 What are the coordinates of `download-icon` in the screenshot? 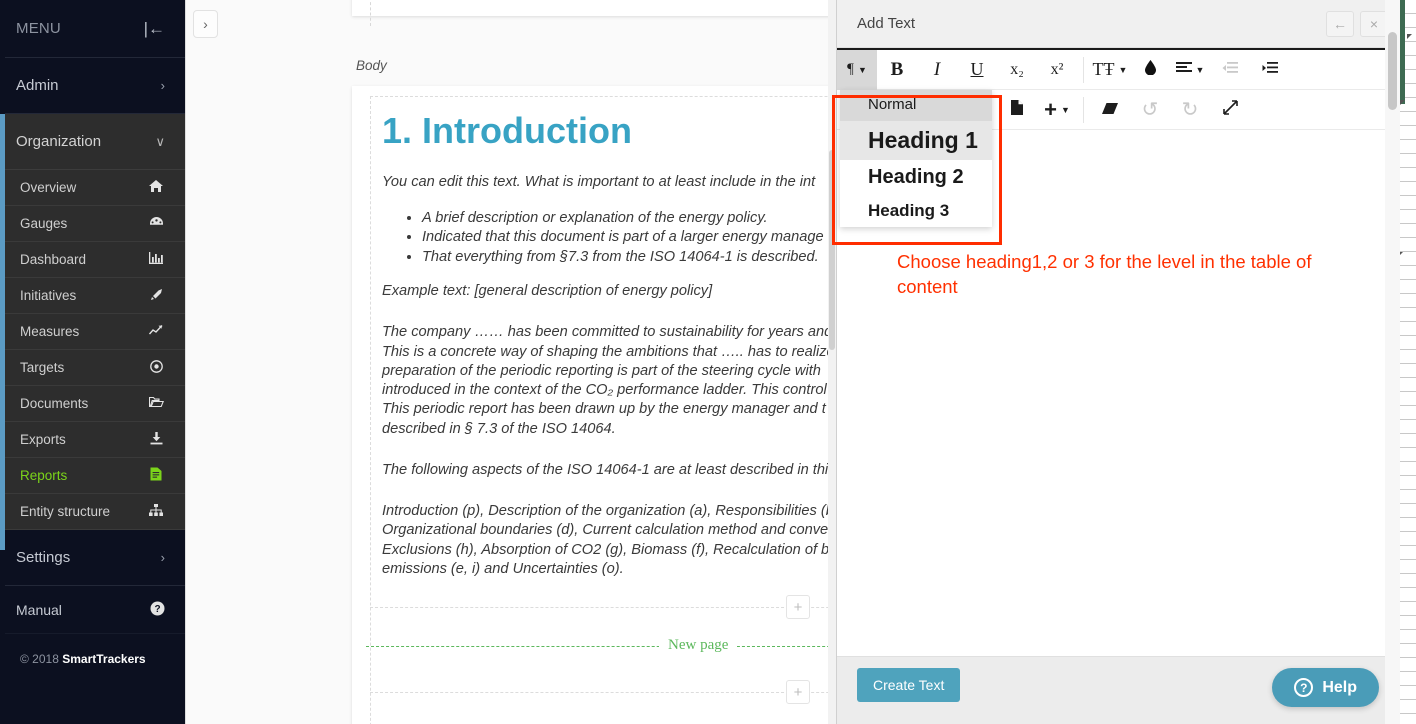 It's located at (156, 439).